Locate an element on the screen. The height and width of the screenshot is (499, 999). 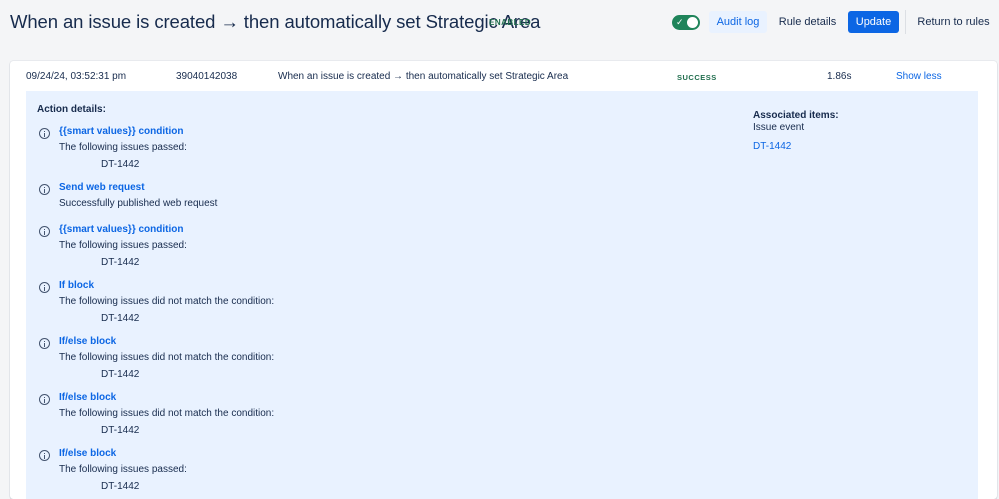
toggle-knob is located at coordinates (692, 22).